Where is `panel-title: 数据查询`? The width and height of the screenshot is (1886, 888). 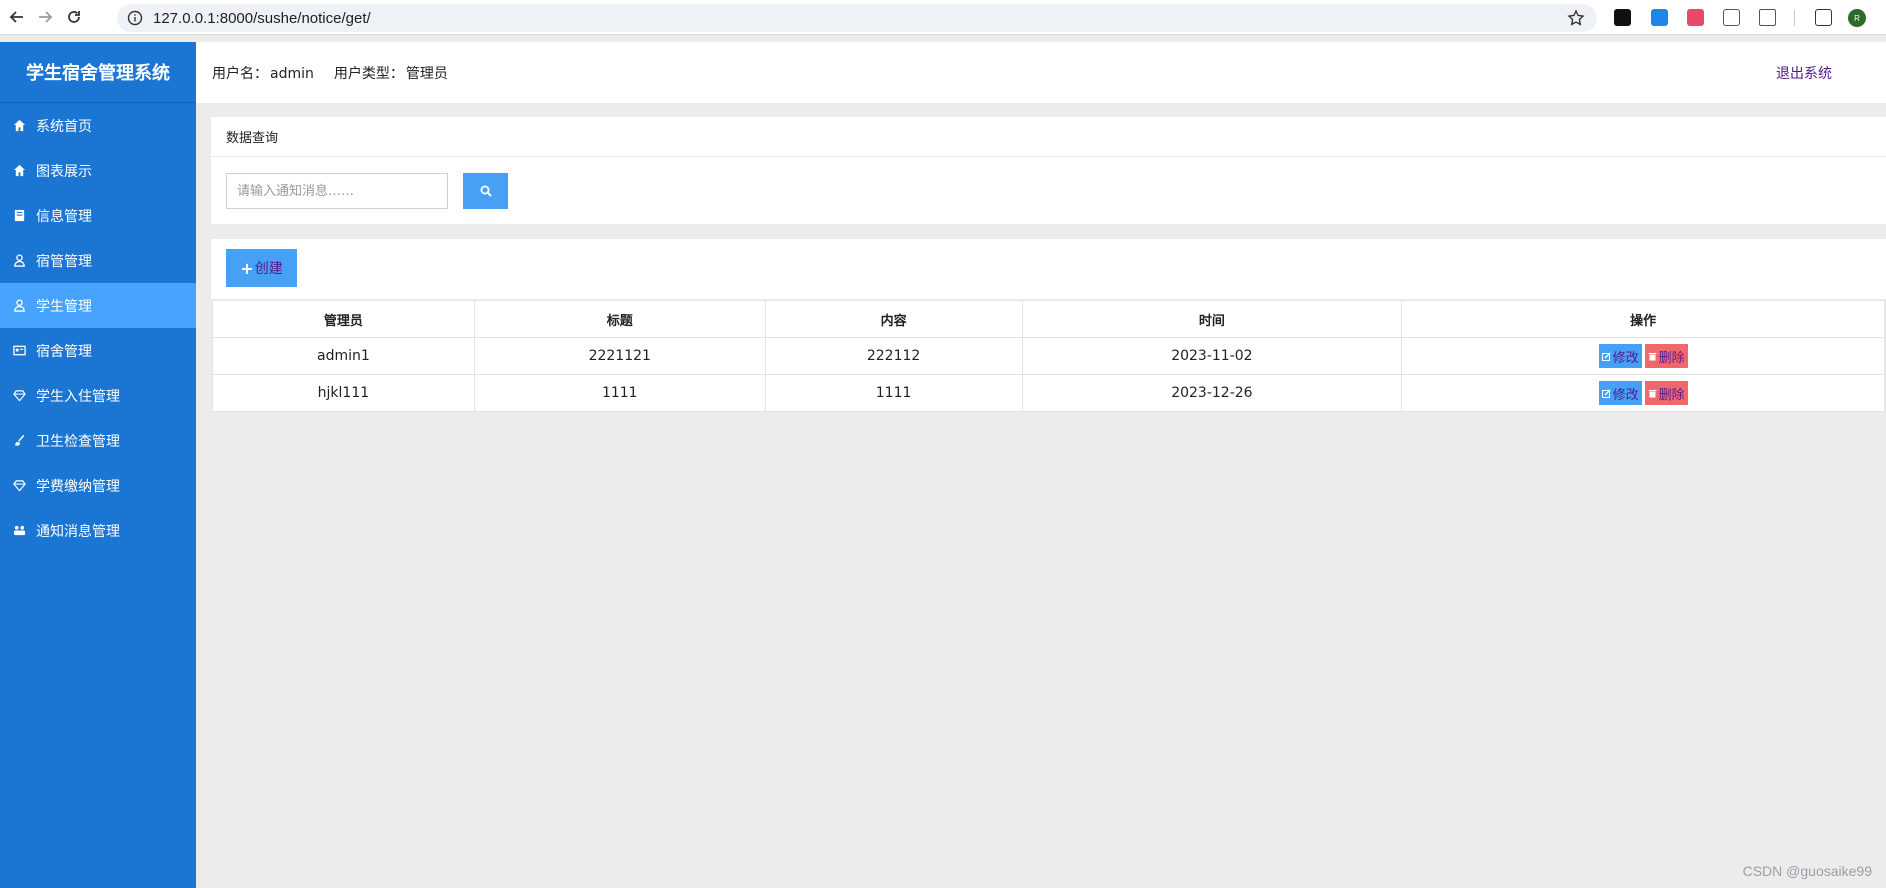 panel-title: 数据查询 is located at coordinates (1048, 137).